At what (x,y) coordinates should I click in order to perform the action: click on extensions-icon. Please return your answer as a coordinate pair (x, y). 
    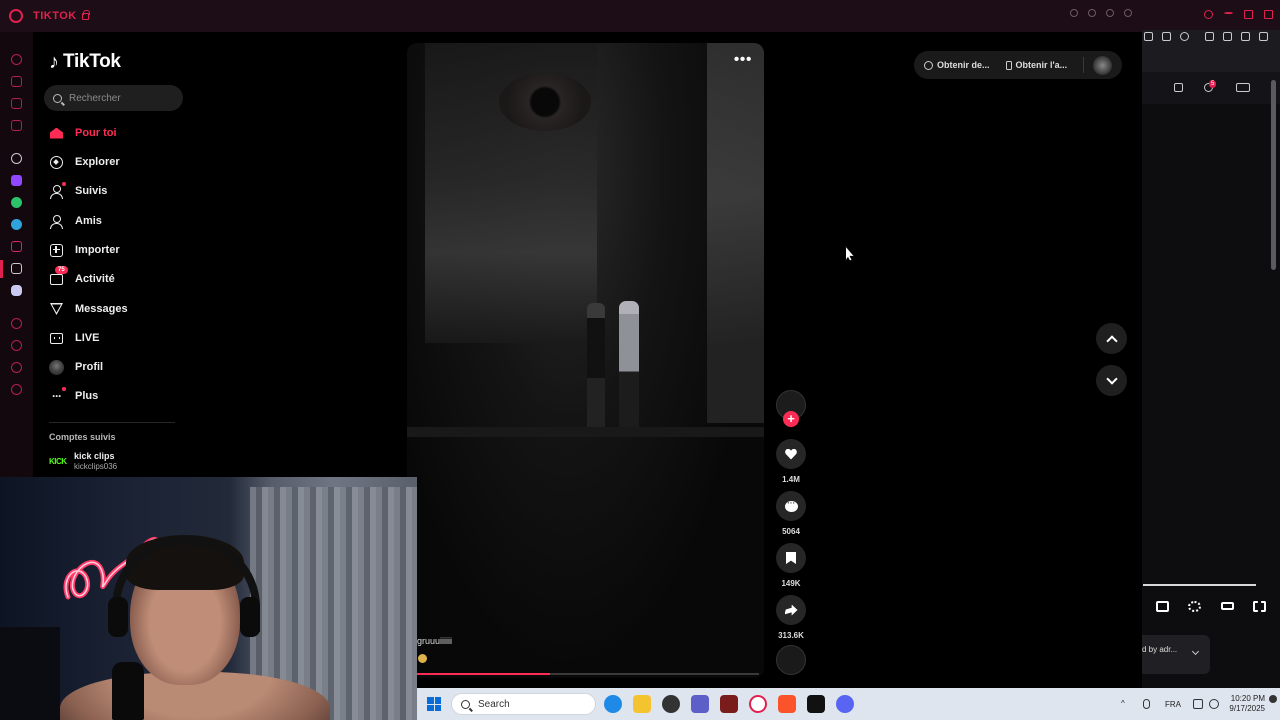
    Looking at the image, I should click on (1209, 36).